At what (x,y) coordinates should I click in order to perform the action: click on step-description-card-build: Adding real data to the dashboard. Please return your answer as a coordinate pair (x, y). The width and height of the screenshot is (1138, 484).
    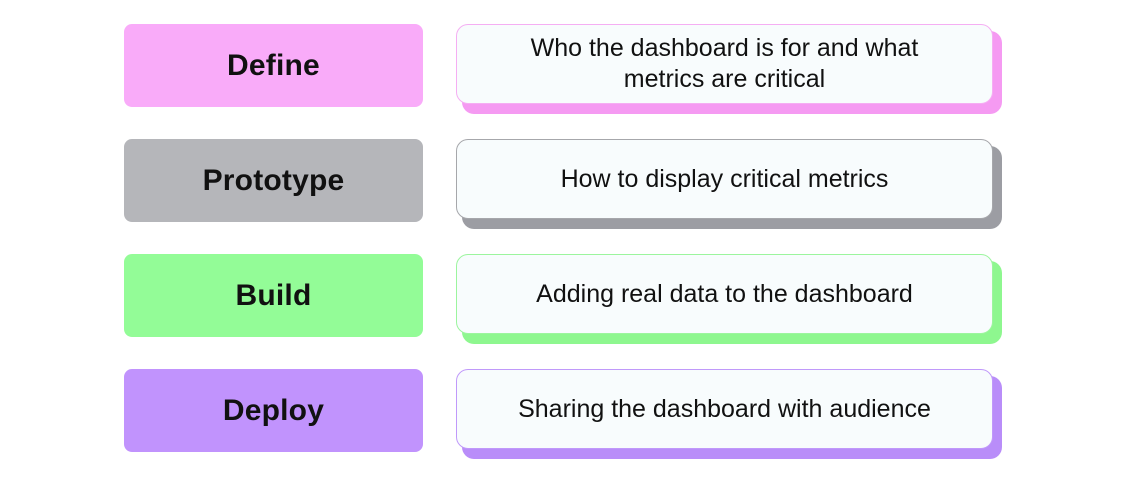
    Looking at the image, I should click on (729, 299).